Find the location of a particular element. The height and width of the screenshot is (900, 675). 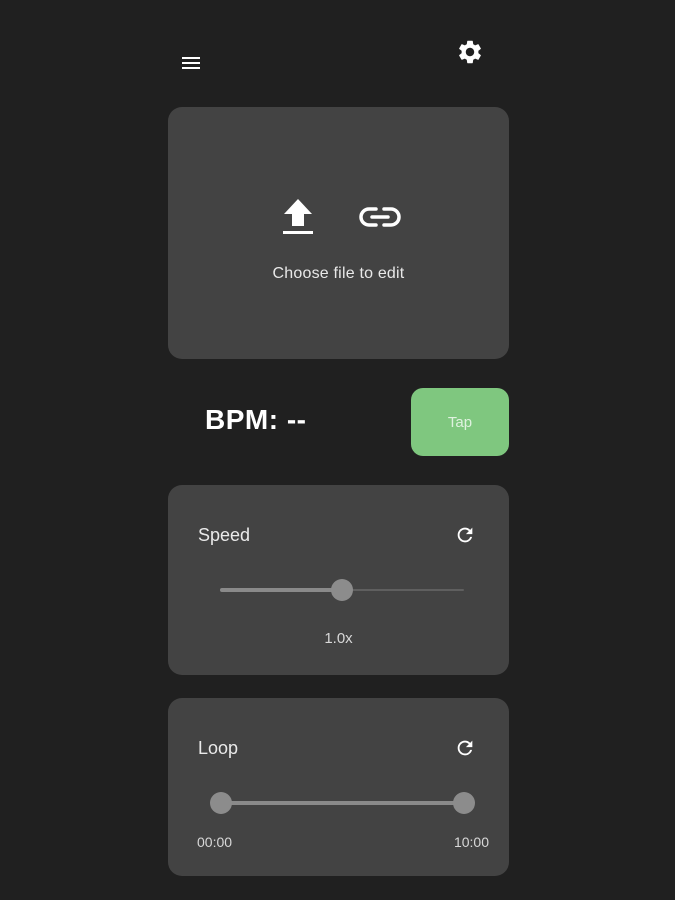

gear-icon is located at coordinates (470, 52).